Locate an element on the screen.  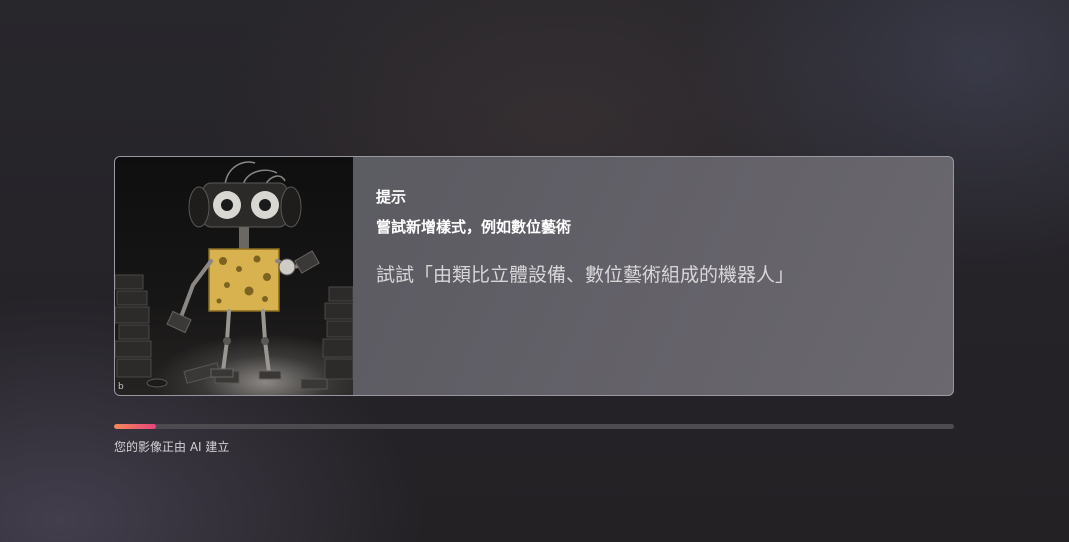
progress-bar is located at coordinates (534, 426).